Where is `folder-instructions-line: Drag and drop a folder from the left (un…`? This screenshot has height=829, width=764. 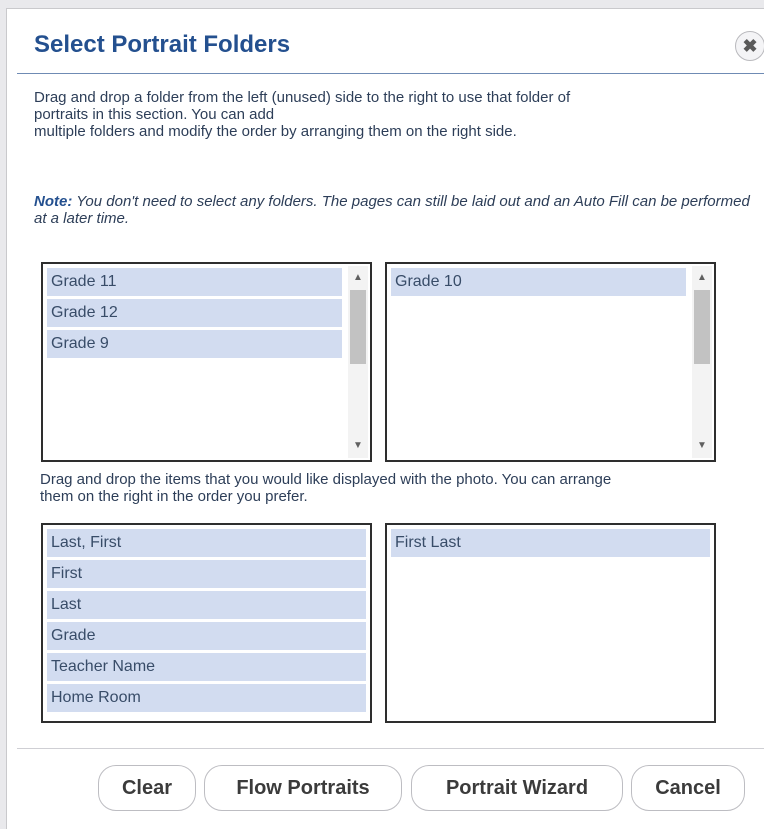
folder-instructions-line: Drag and drop a folder from the left (un… is located at coordinates (302, 97).